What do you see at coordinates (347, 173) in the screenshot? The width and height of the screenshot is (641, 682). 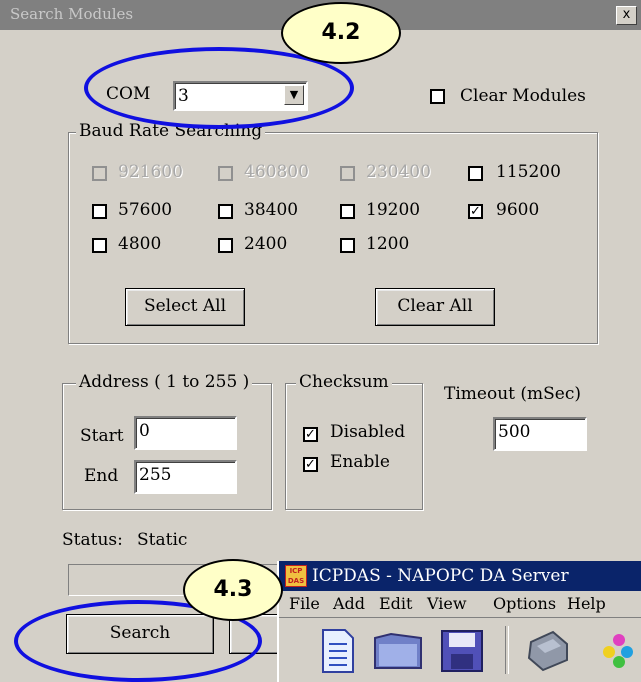 I see `baud-230400-checkbox` at bounding box center [347, 173].